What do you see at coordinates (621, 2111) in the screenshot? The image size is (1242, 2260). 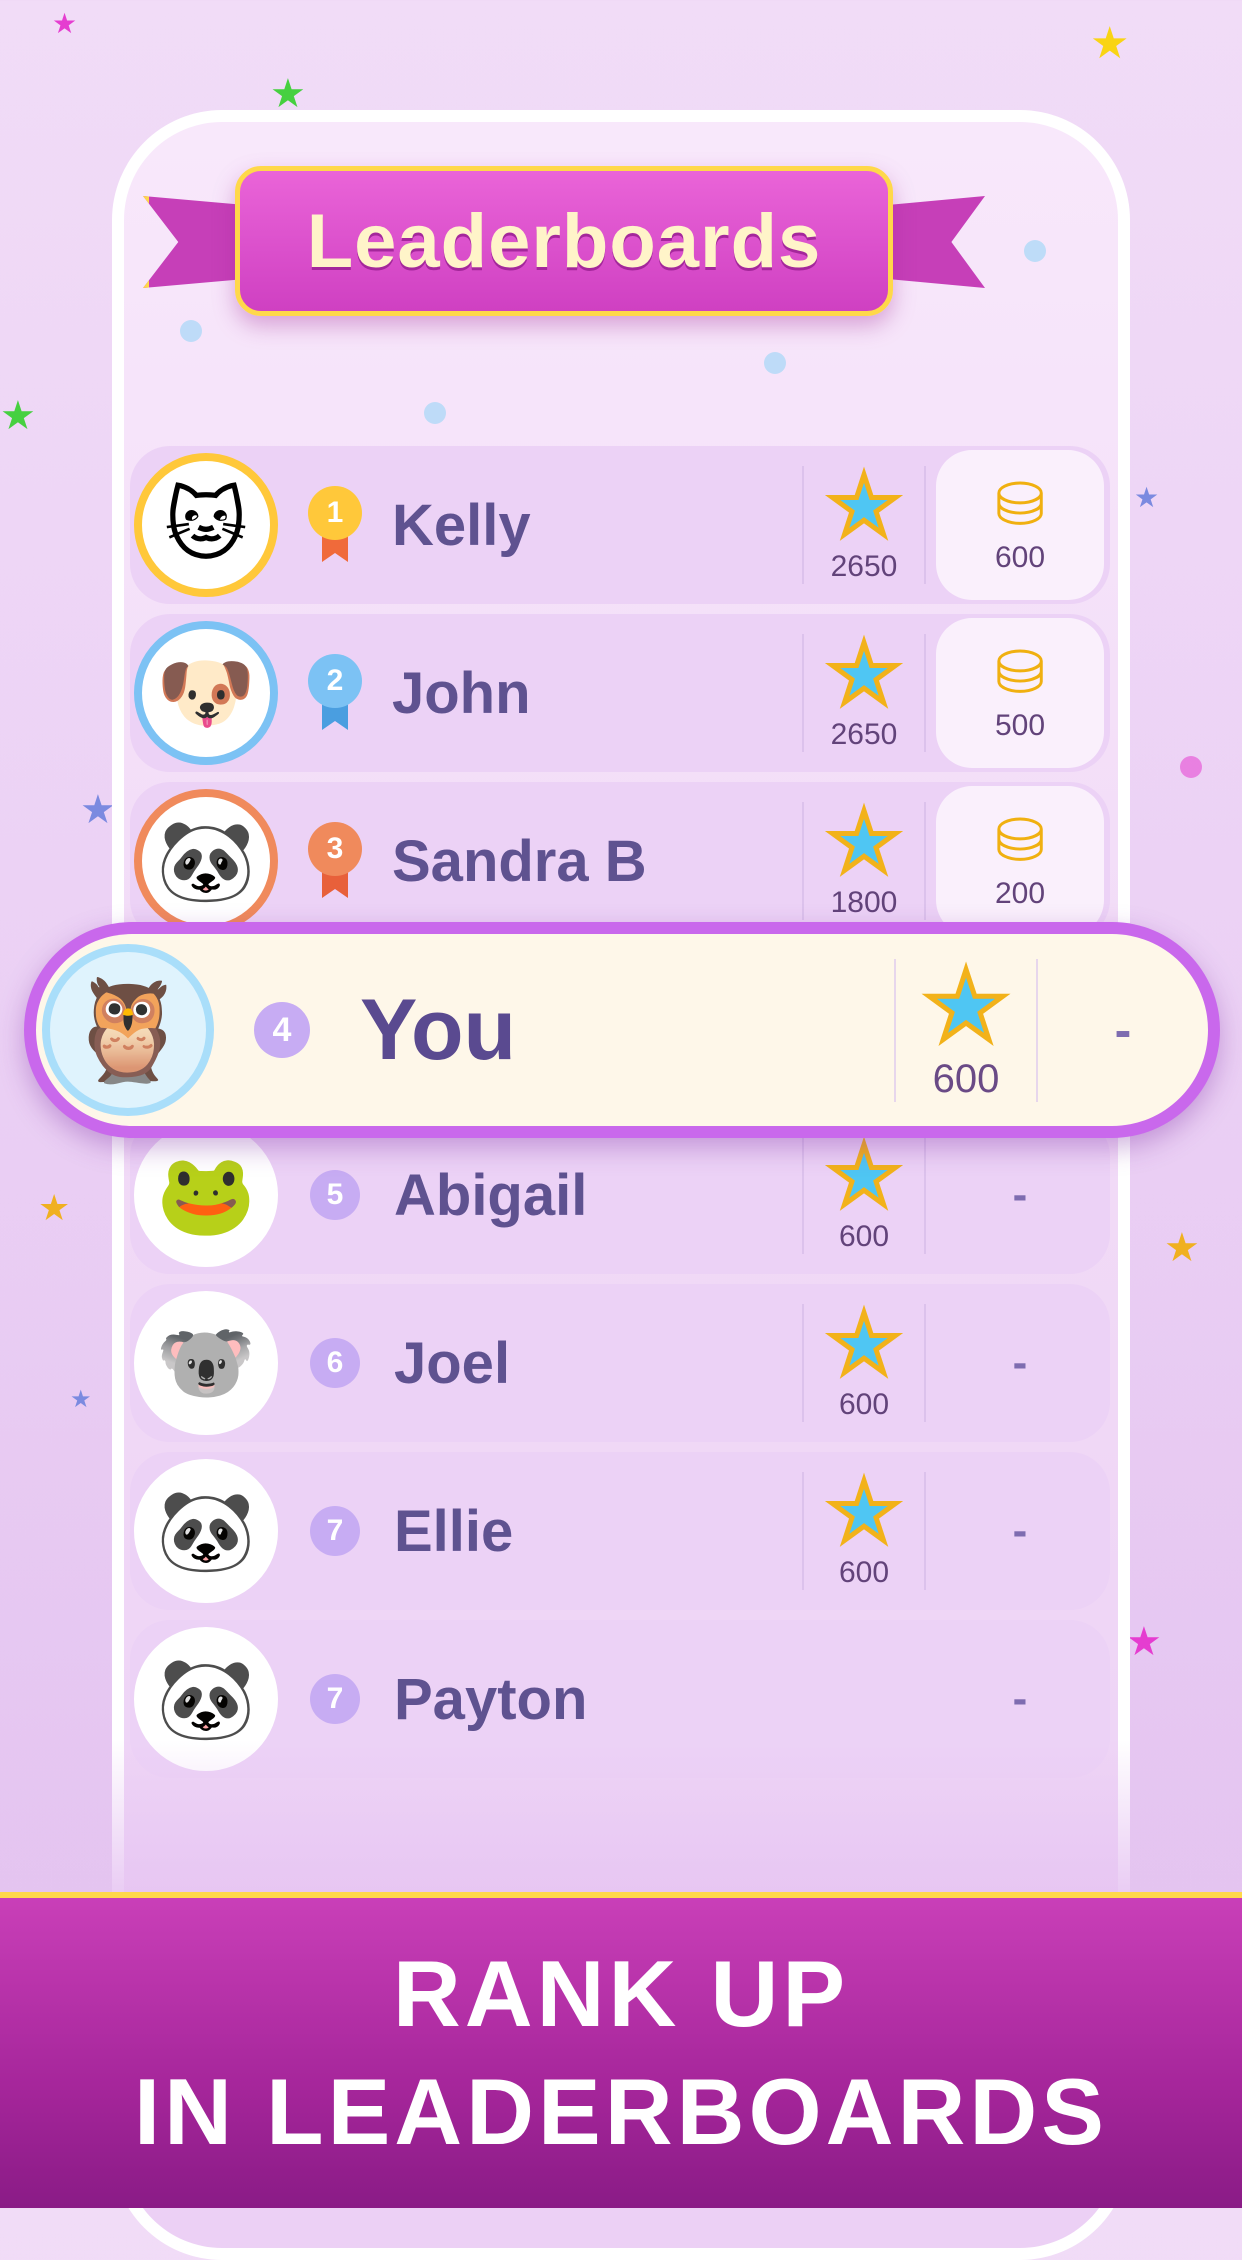 I see `promo-headline-line2: IN LEADERBOARDS` at bounding box center [621, 2111].